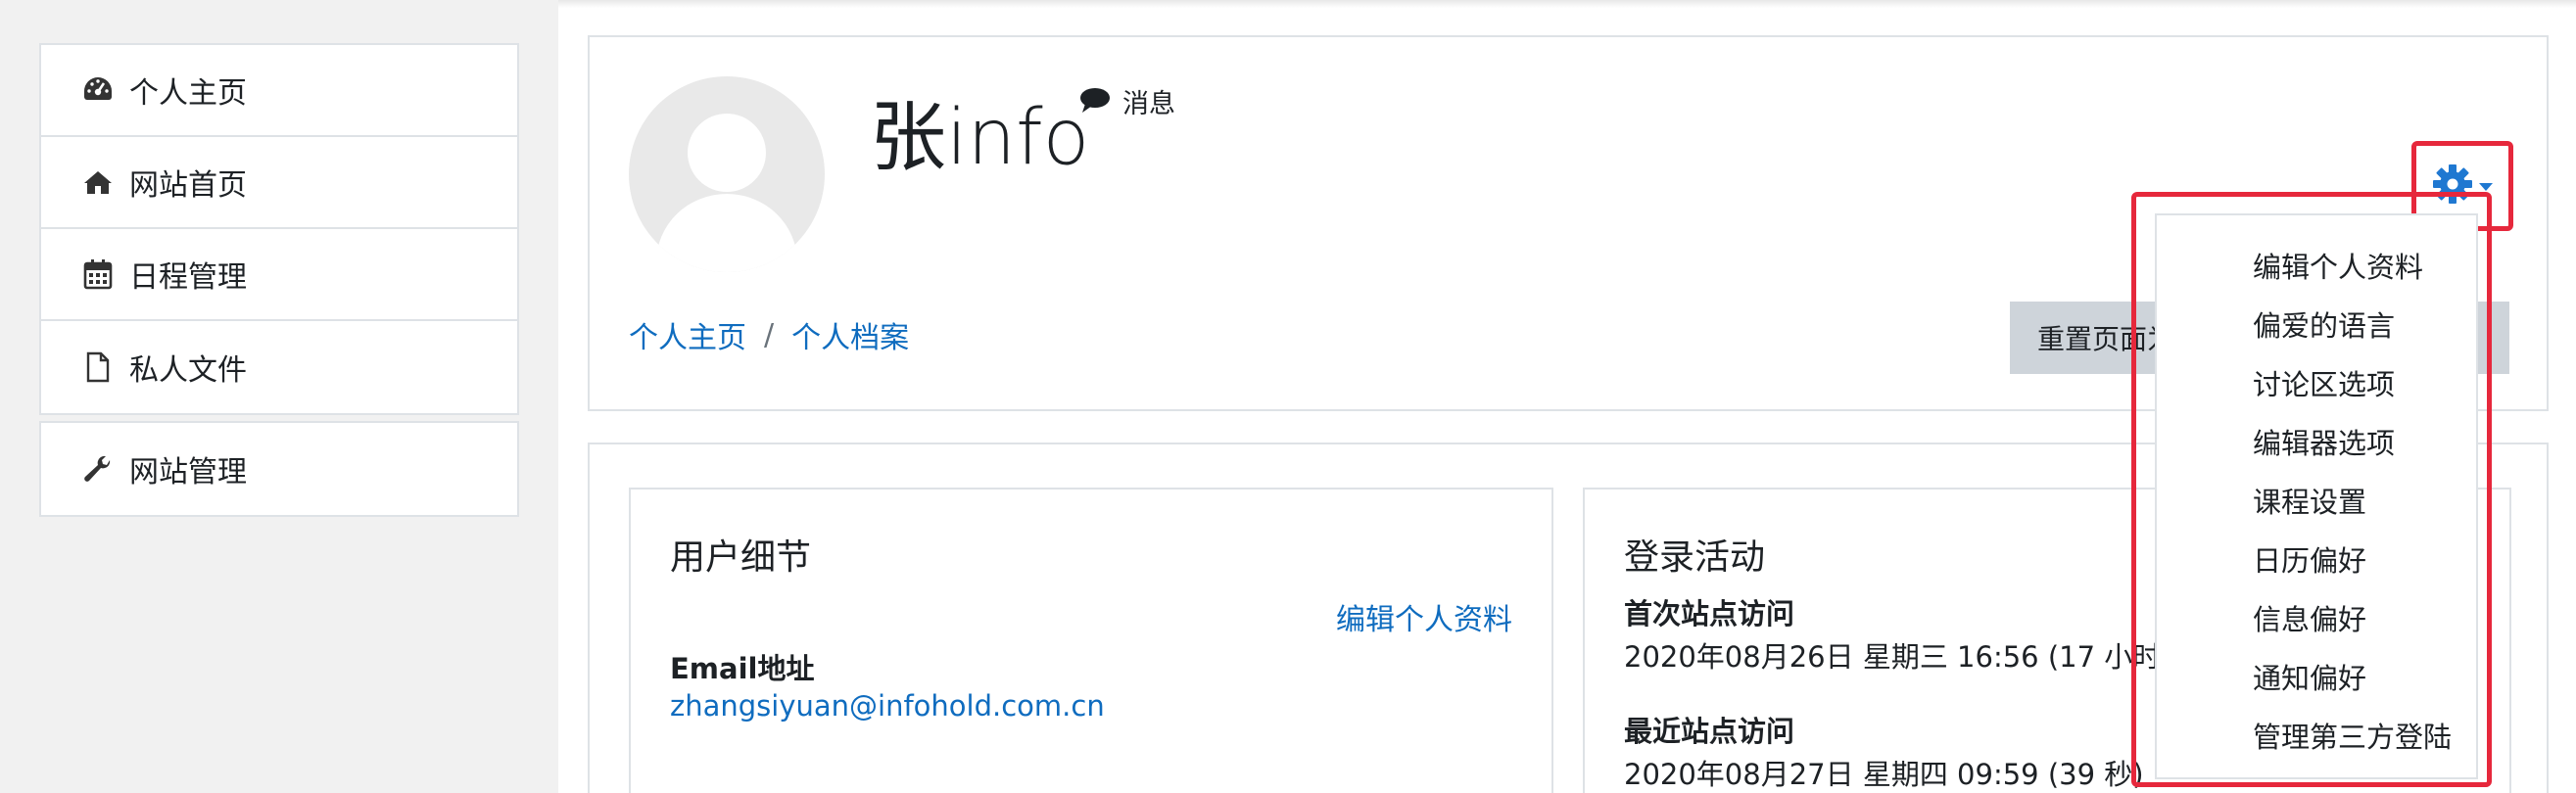 Image resolution: width=2576 pixels, height=793 pixels. Describe the element at coordinates (2309, 559) in the screenshot. I see `menu-item-calendar-preferences: 日历偏好` at that location.